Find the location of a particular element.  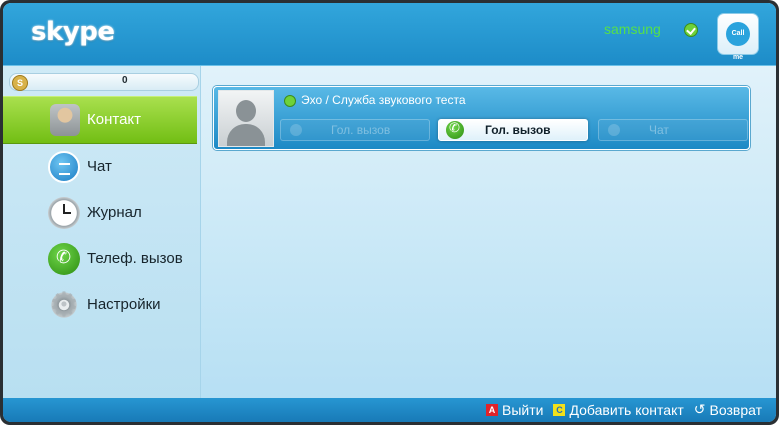

add-contact-button: Добавить контакт is located at coordinates (626, 410).